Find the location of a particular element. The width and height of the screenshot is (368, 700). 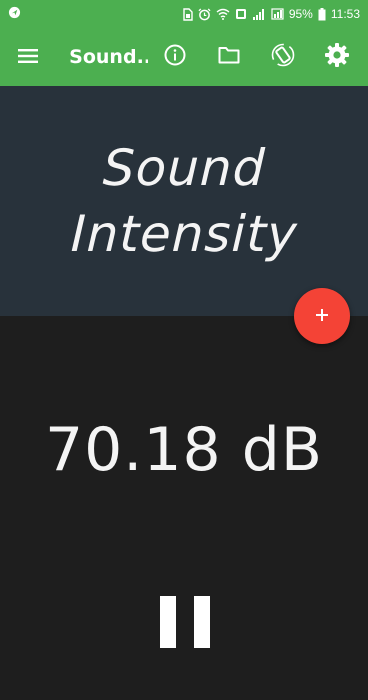

settings-button is located at coordinates (337, 57).